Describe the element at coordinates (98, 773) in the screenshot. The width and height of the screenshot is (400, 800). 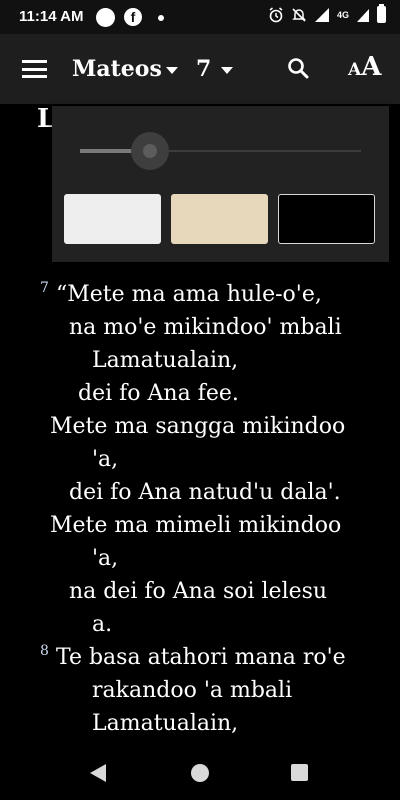
I see `back-icon` at that location.